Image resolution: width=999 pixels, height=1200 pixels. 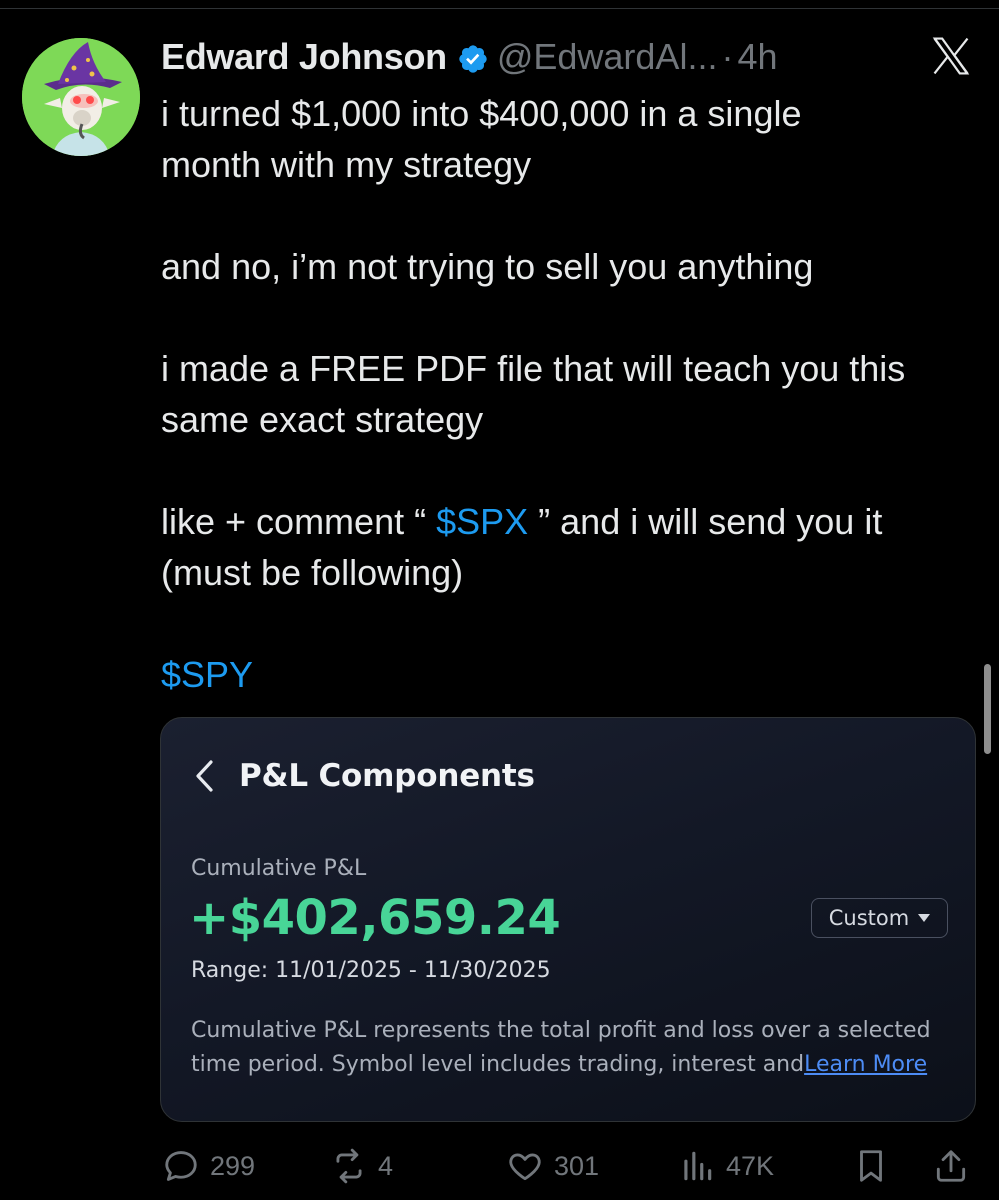 I want to click on learn-more-link: Learn More, so click(x=866, y=1064).